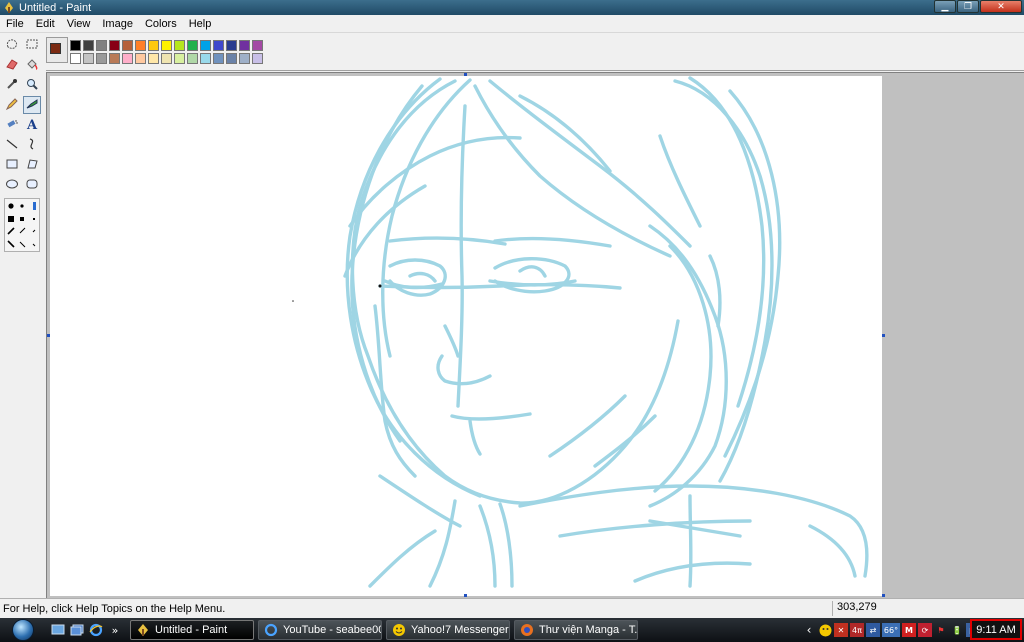 The height and width of the screenshot is (642, 1024). I want to click on rounded-rectangle-tool, so click(32, 185).